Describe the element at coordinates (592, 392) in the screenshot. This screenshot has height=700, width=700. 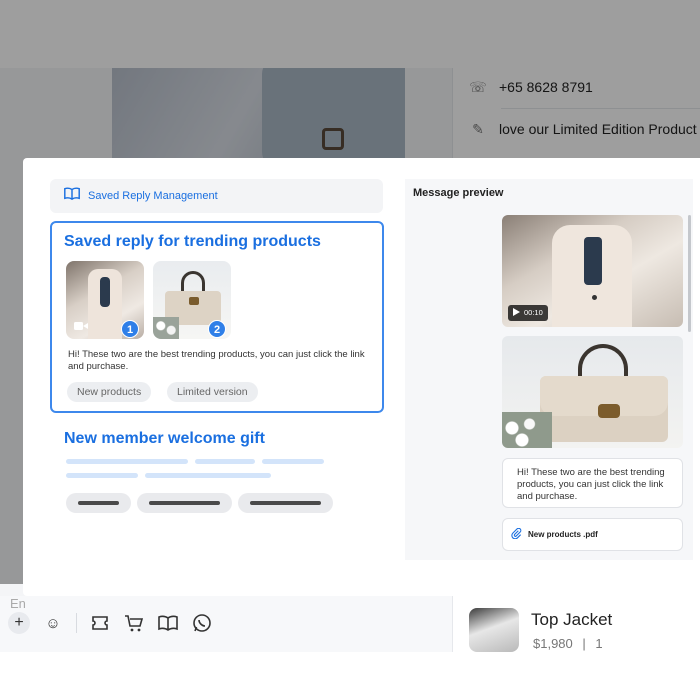
I see `preview-image` at that location.